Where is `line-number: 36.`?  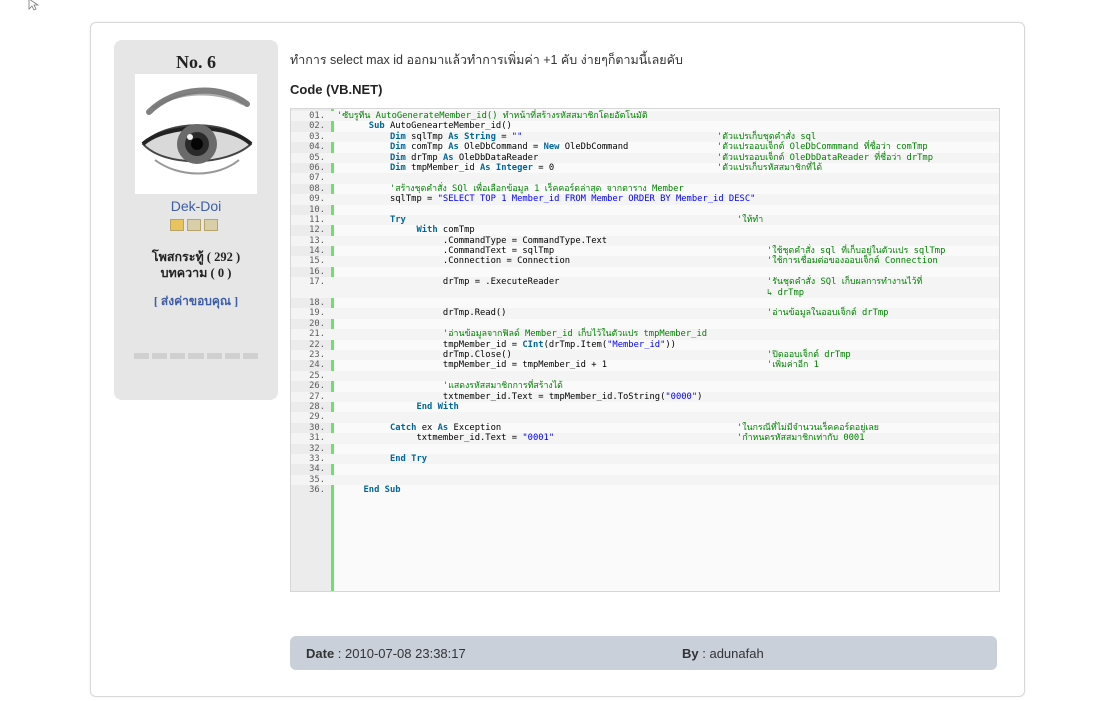
line-number: 36. is located at coordinates (317, 490).